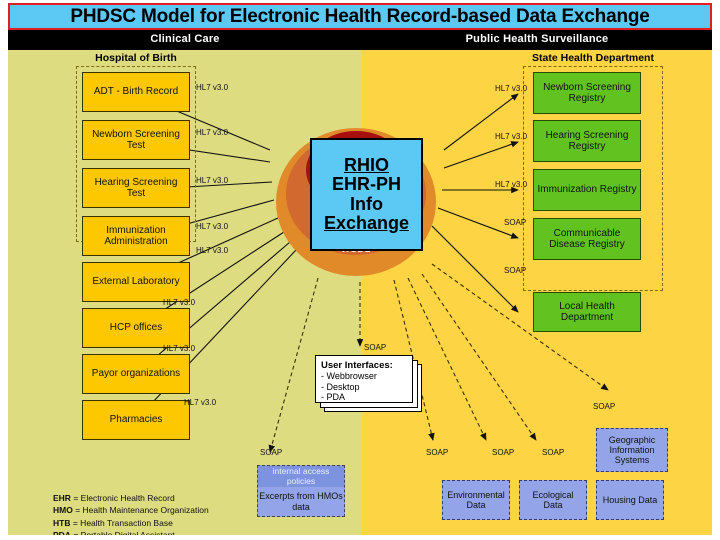 The height and width of the screenshot is (540, 720). Describe the element at coordinates (553, 452) in the screenshot. I see `edge-label-soap-hous: SOAP` at that location.